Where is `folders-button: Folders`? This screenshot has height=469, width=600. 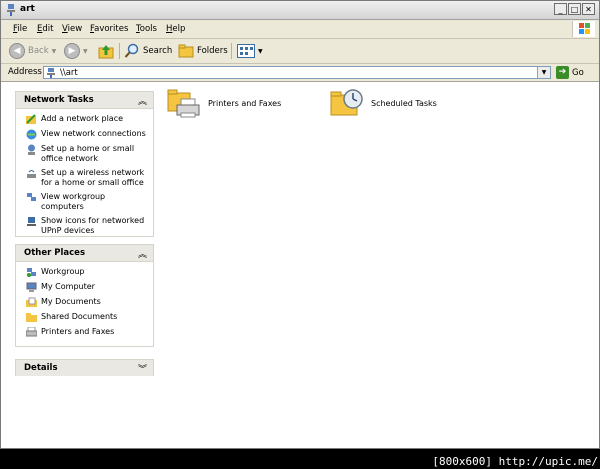
folders-button: Folders is located at coordinates (203, 51).